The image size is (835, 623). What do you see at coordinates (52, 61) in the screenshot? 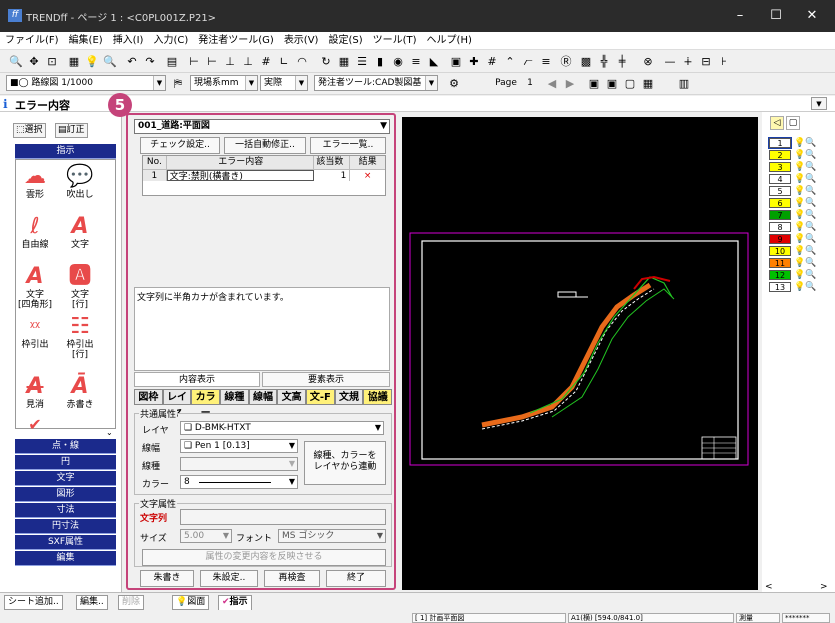
I see `window-zoom-icon: ⊡` at bounding box center [52, 61].